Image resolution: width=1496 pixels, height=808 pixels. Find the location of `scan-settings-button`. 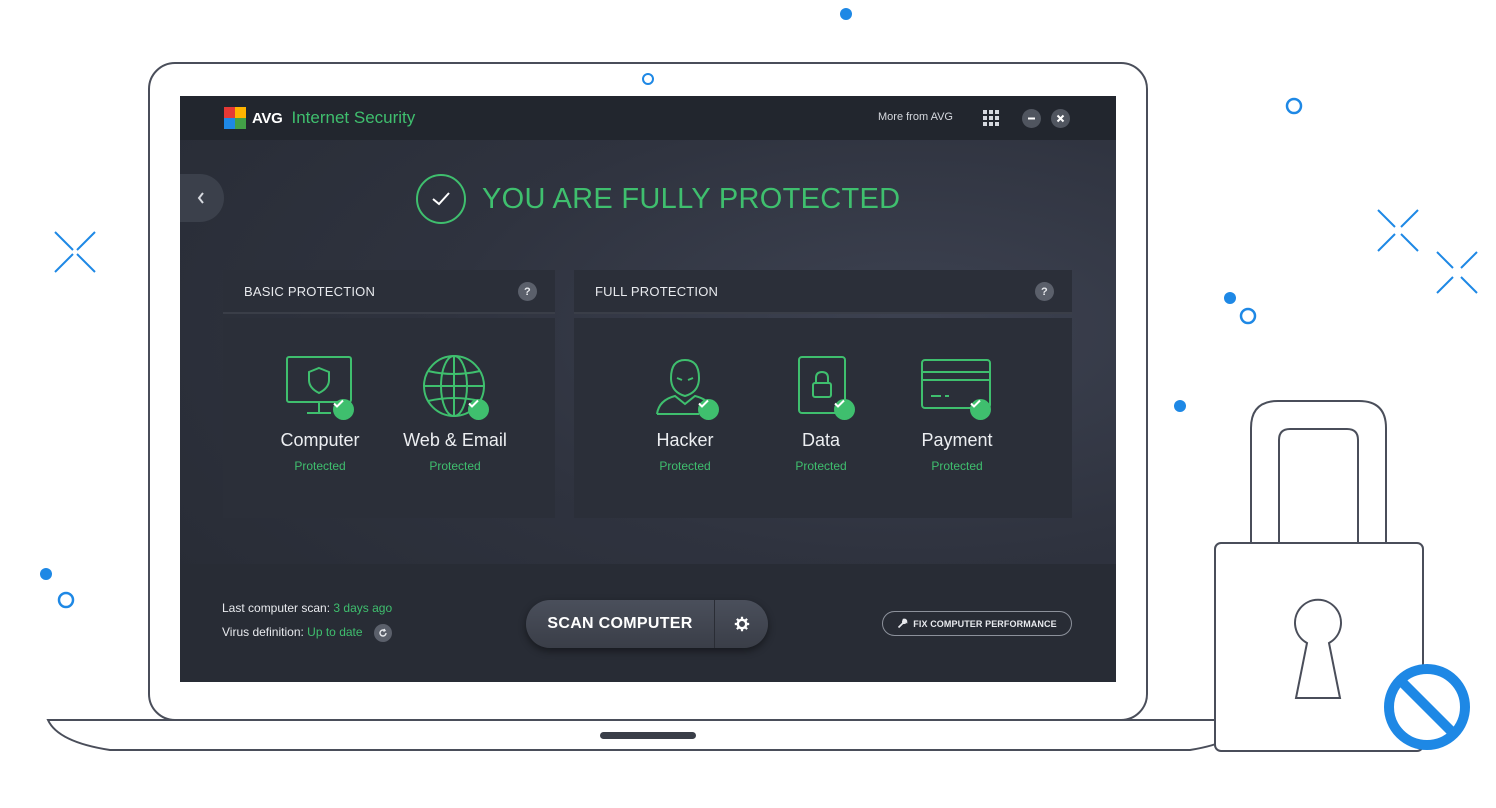

scan-settings-button is located at coordinates (741, 624).